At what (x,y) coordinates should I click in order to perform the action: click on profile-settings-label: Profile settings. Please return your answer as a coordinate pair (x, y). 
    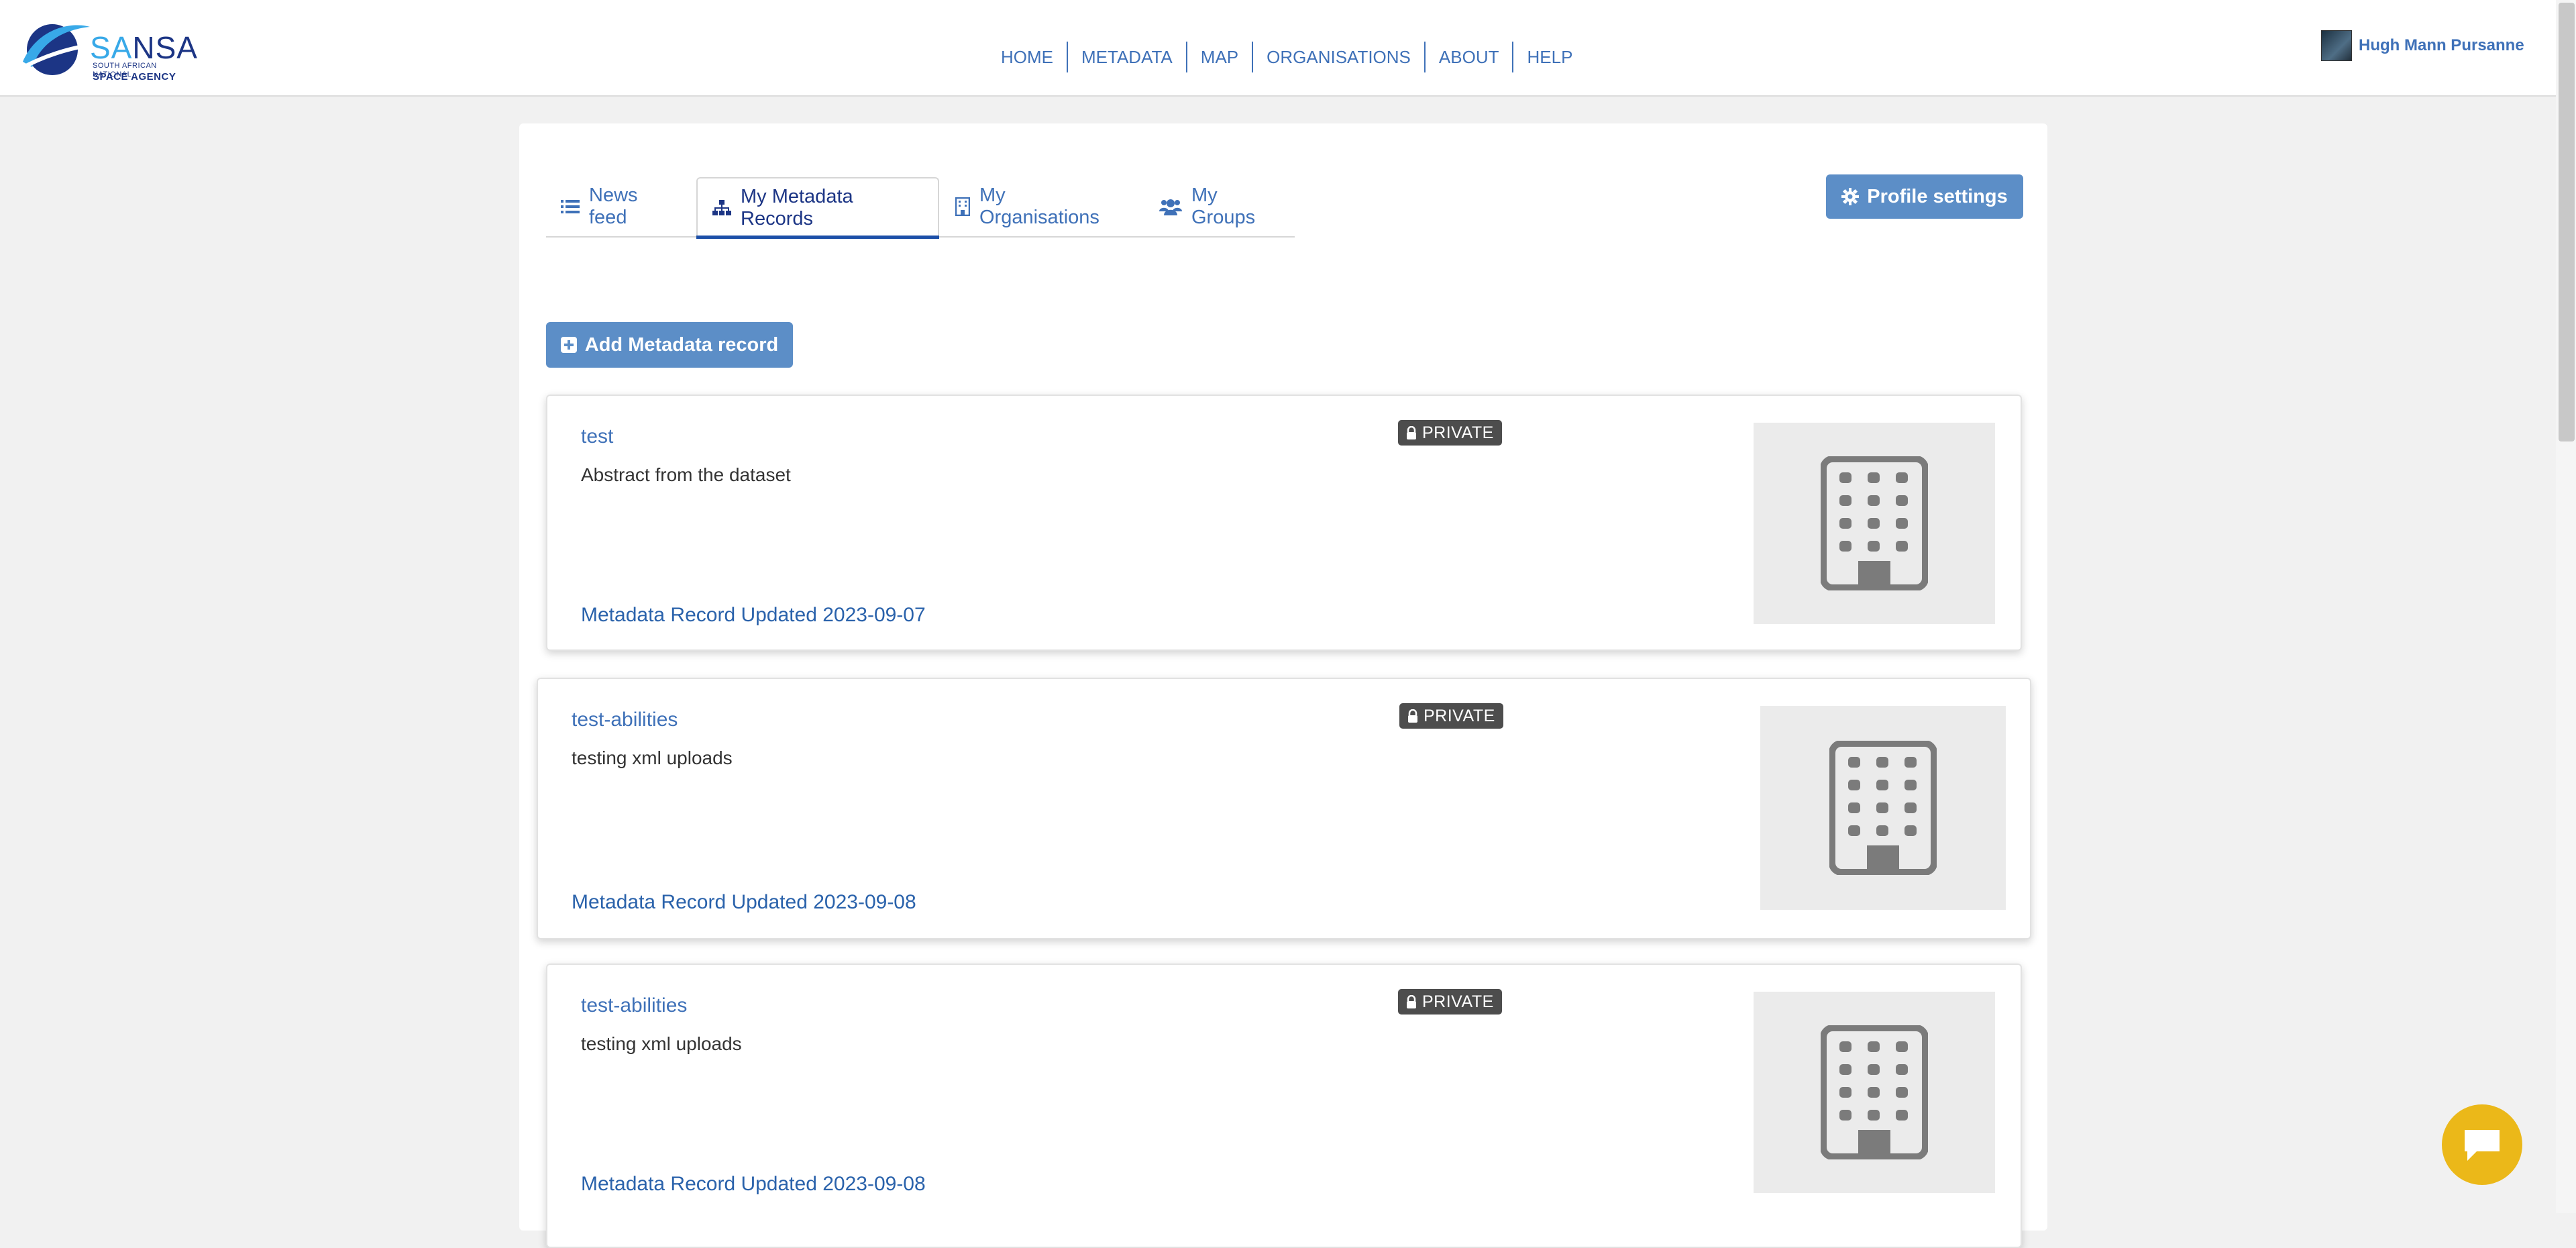
    Looking at the image, I should click on (1937, 196).